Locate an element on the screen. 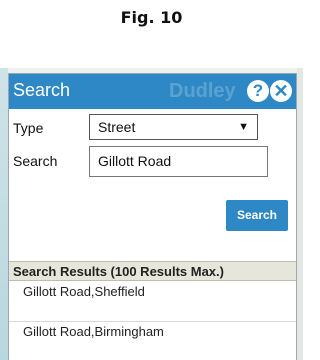 This screenshot has width=320, height=360. close-icon: ✕ is located at coordinates (281, 91).